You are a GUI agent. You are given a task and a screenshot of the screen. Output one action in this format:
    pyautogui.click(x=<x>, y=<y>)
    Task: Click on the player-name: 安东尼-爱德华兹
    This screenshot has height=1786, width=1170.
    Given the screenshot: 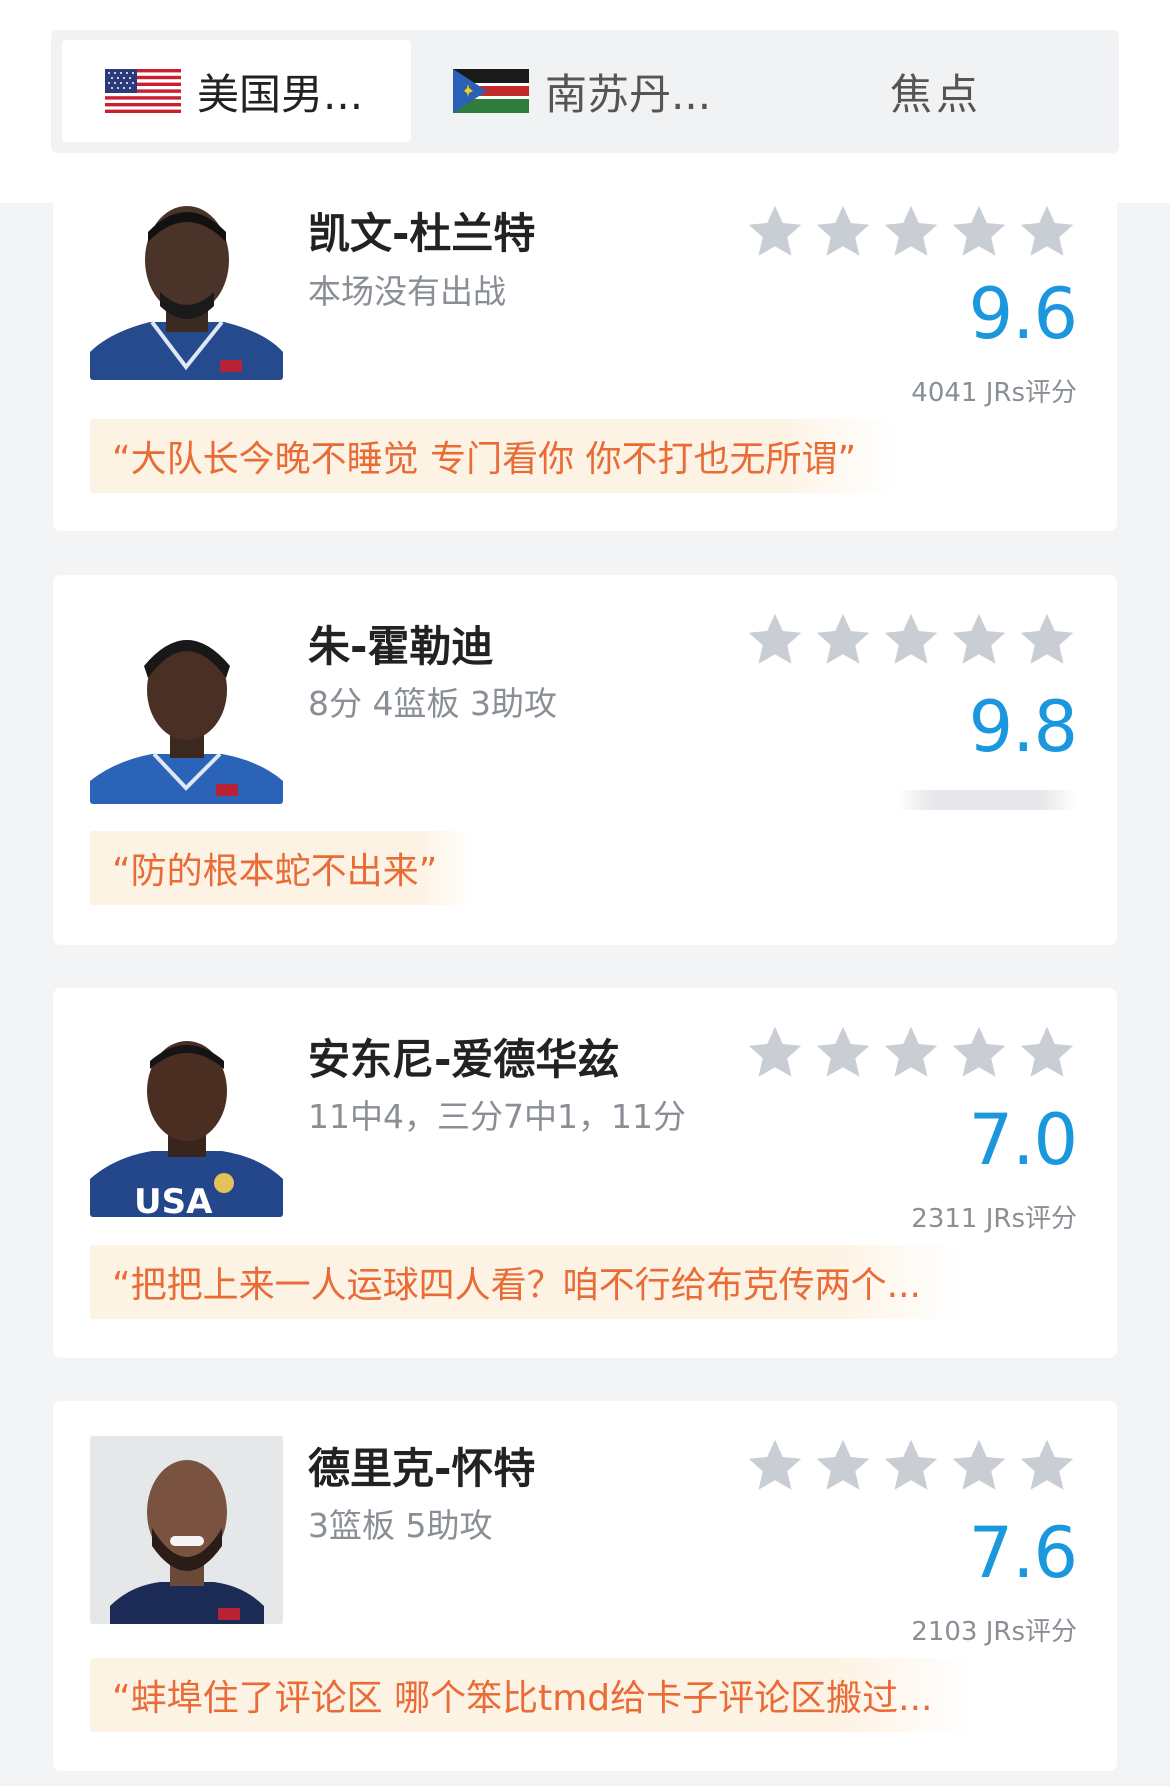 What is the action you would take?
    pyautogui.click(x=464, y=1059)
    